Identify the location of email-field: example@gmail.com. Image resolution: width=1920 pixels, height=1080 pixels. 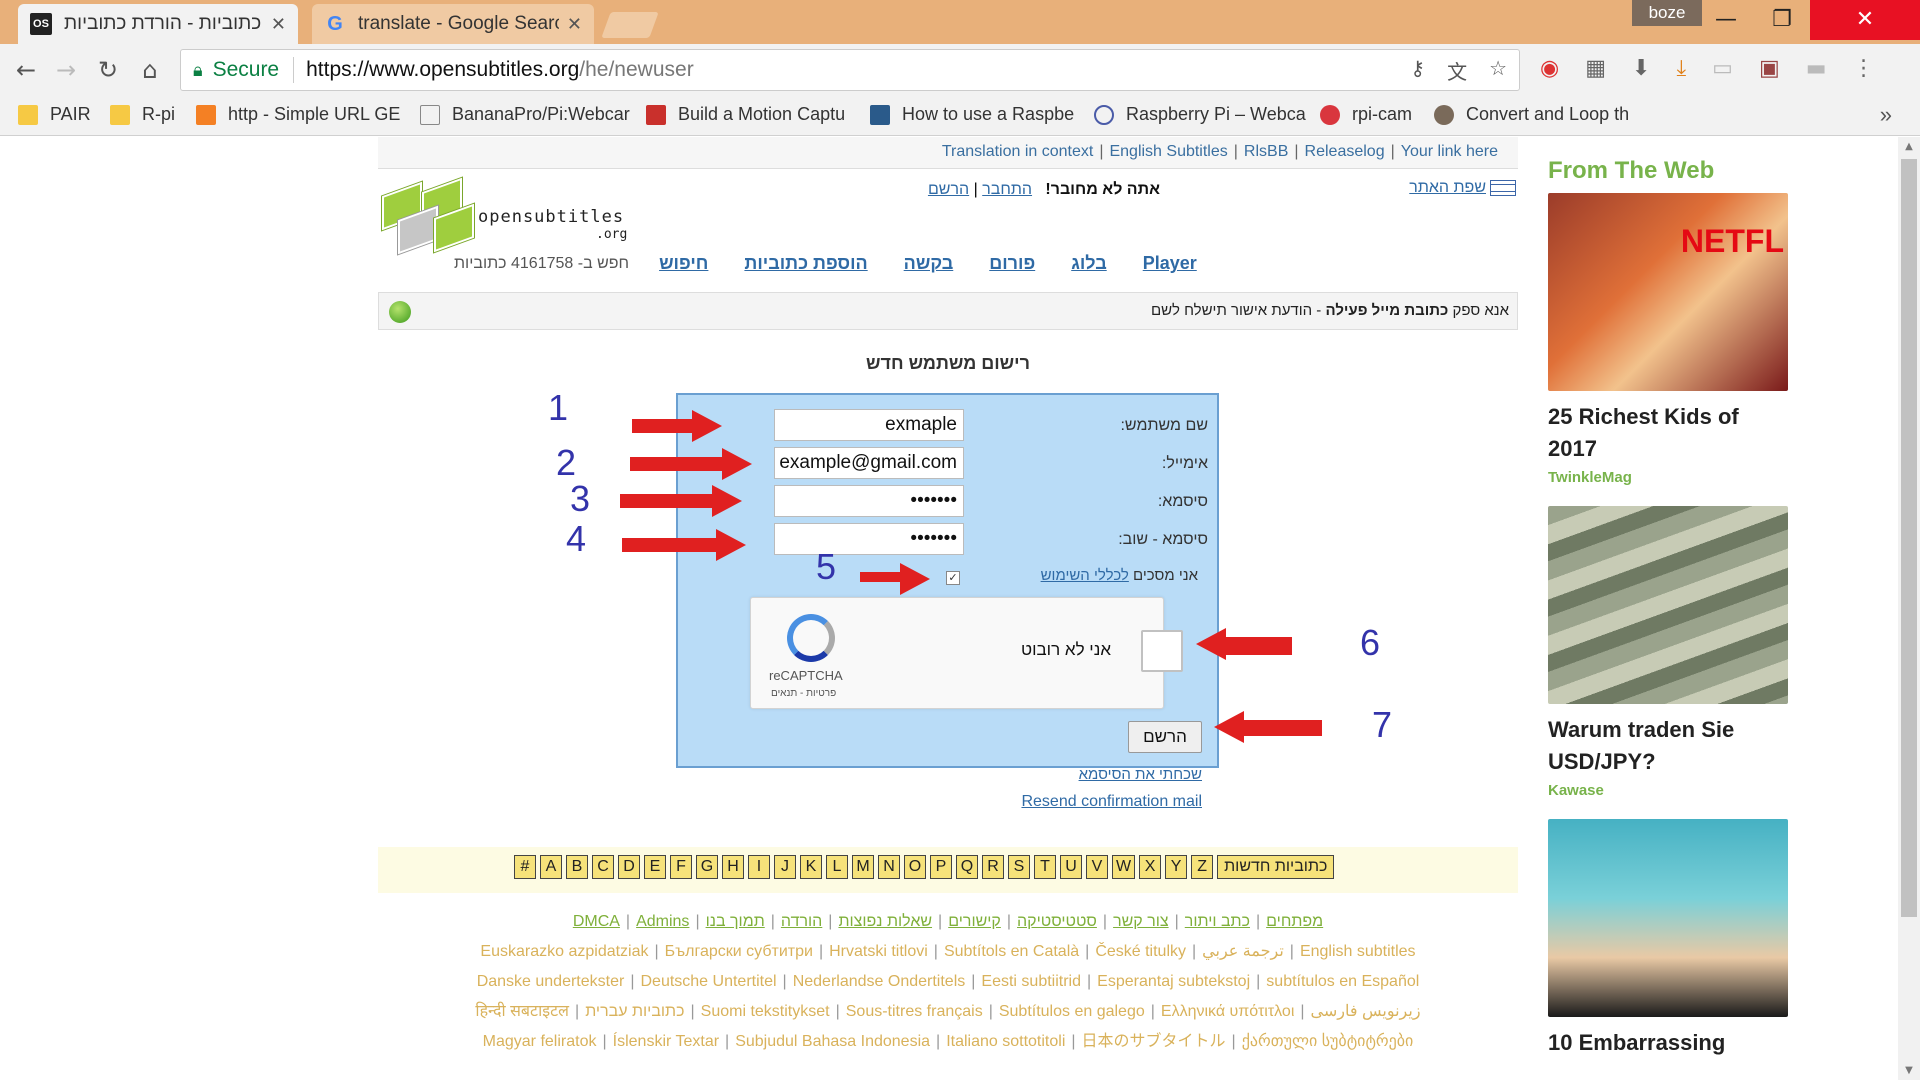
(869, 463).